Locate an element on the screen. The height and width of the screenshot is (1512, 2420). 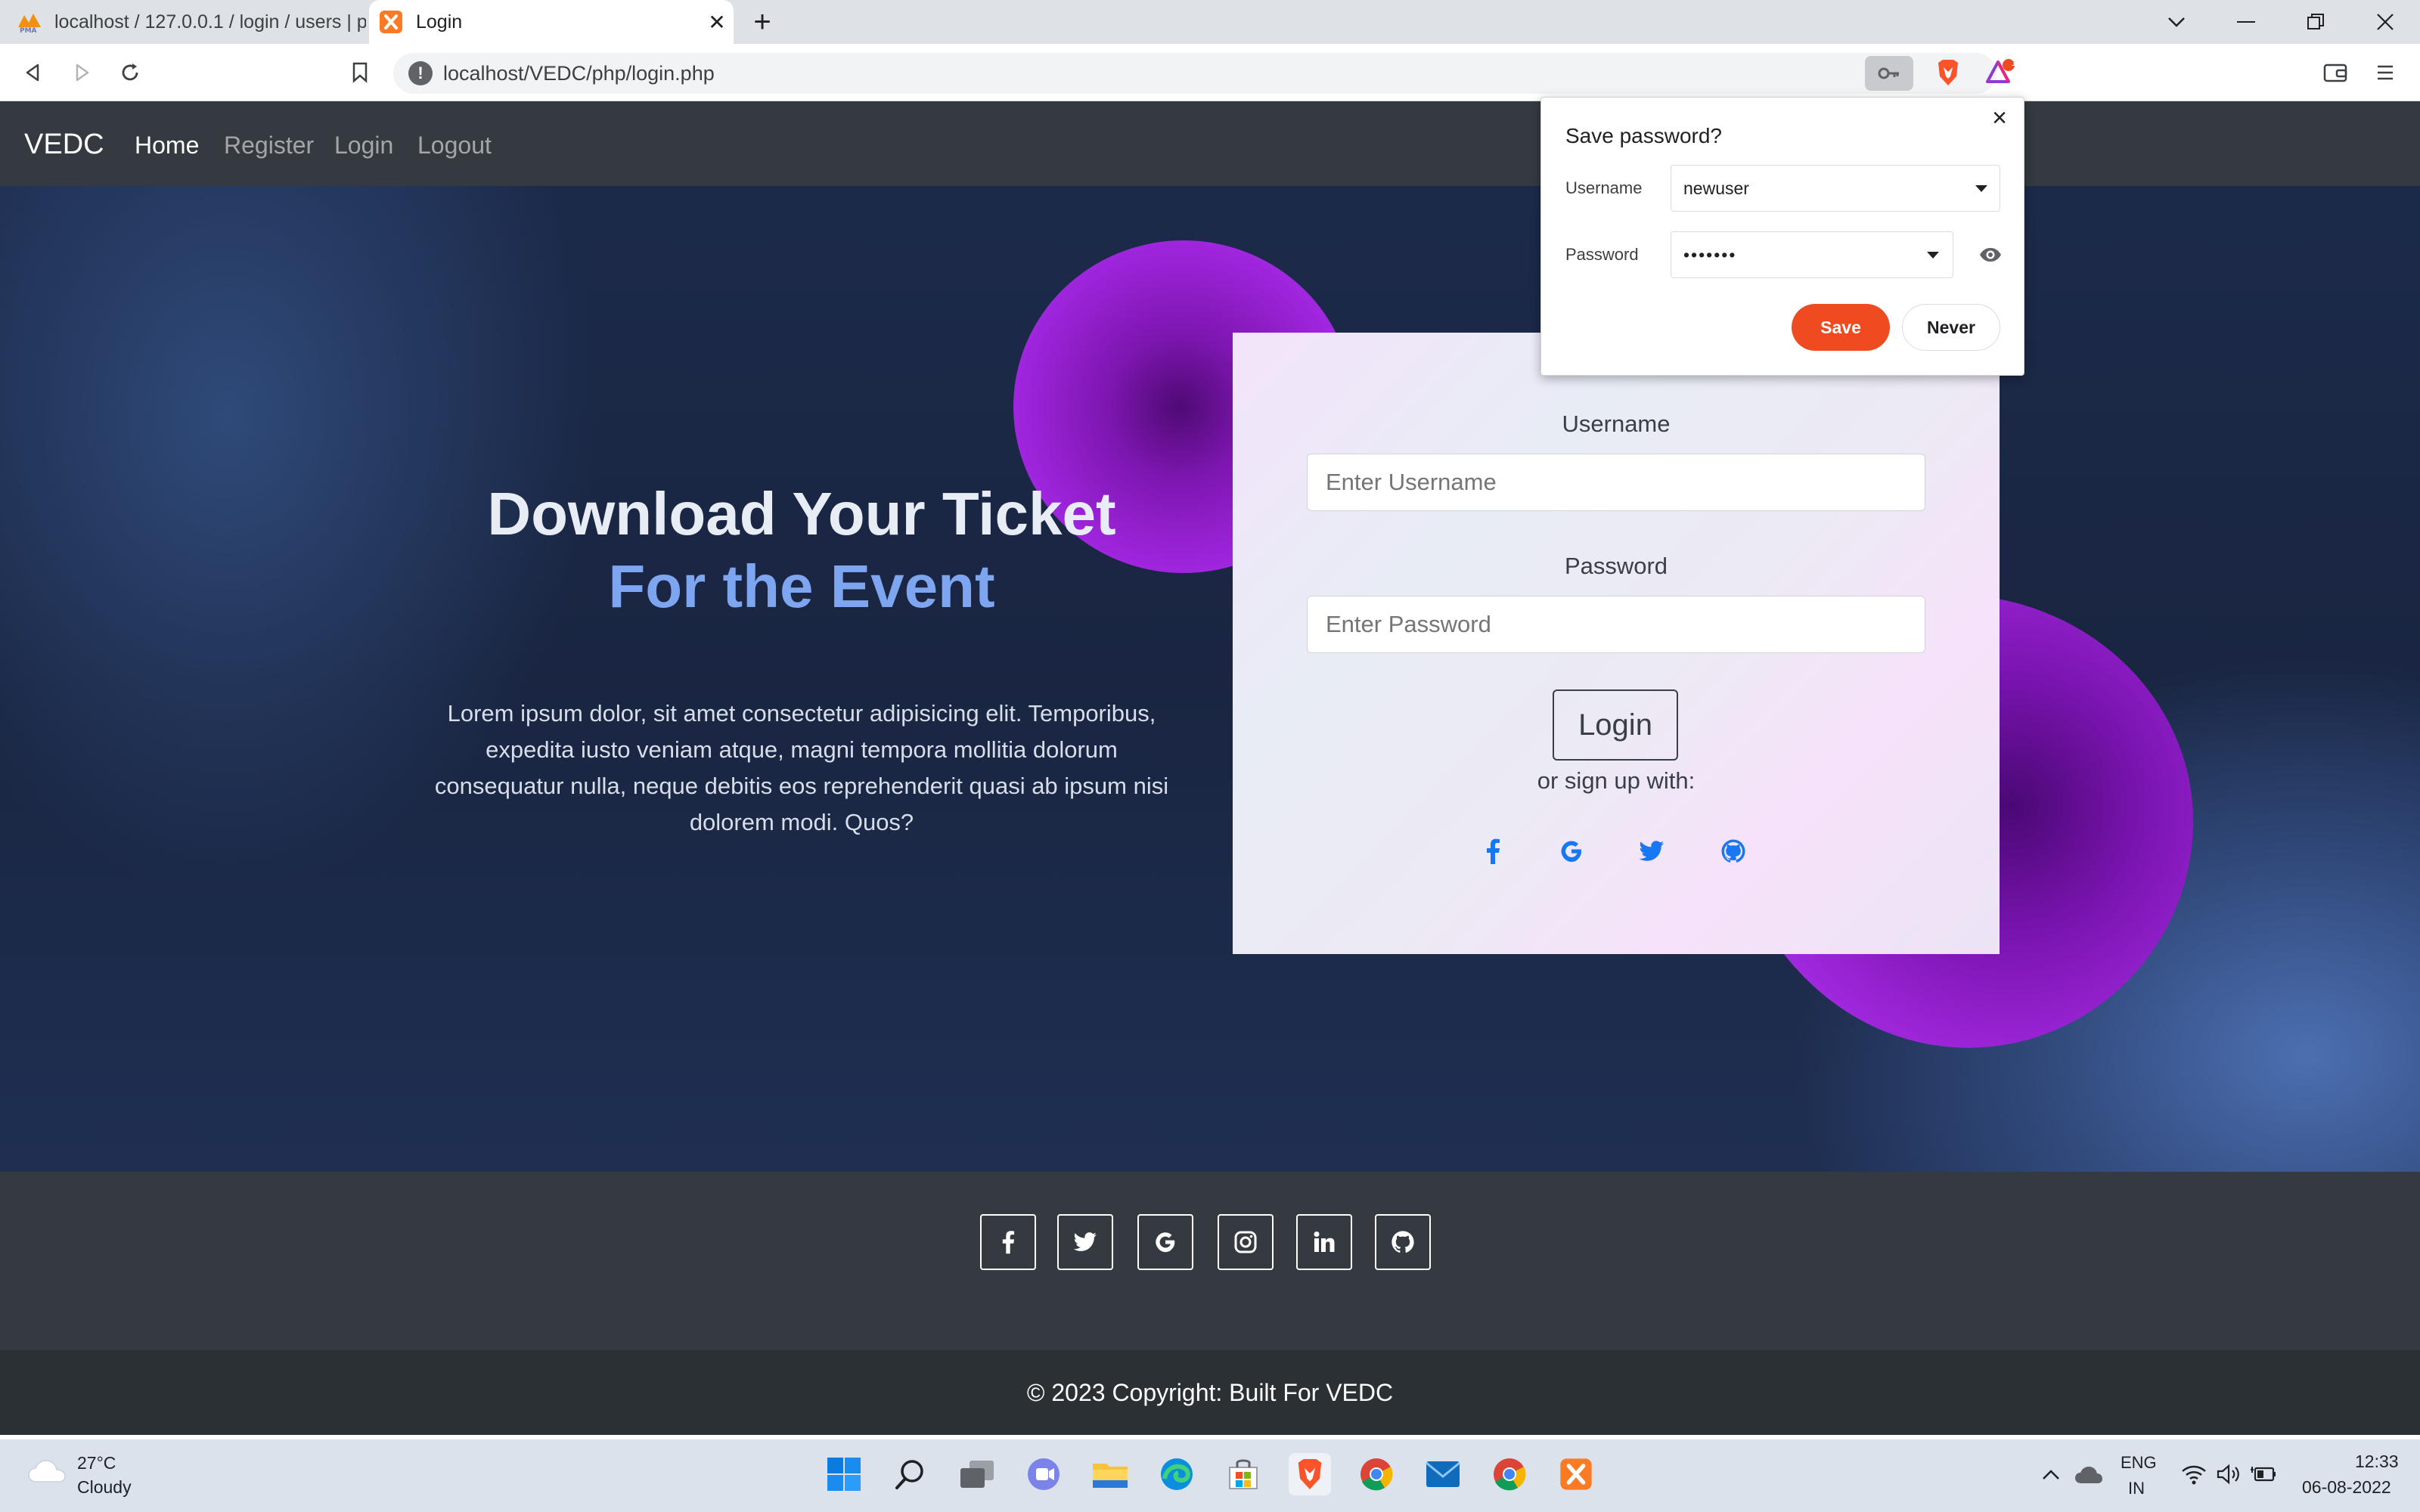
region-indicator: IN is located at coordinates (2136, 1488).